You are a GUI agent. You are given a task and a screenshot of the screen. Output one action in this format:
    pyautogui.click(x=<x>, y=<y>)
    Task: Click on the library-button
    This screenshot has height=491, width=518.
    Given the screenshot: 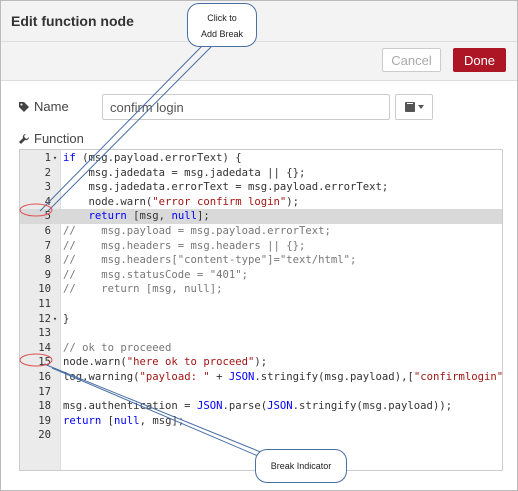 What is the action you would take?
    pyautogui.click(x=414, y=107)
    